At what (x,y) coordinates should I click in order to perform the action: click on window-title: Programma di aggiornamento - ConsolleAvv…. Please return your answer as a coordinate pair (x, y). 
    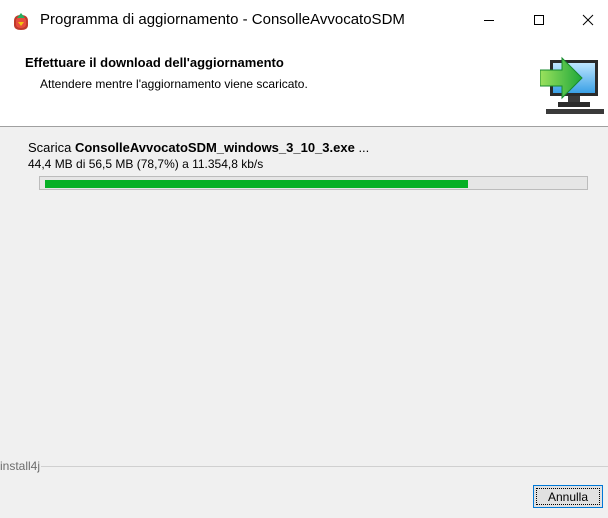
    Looking at the image, I should click on (222, 19).